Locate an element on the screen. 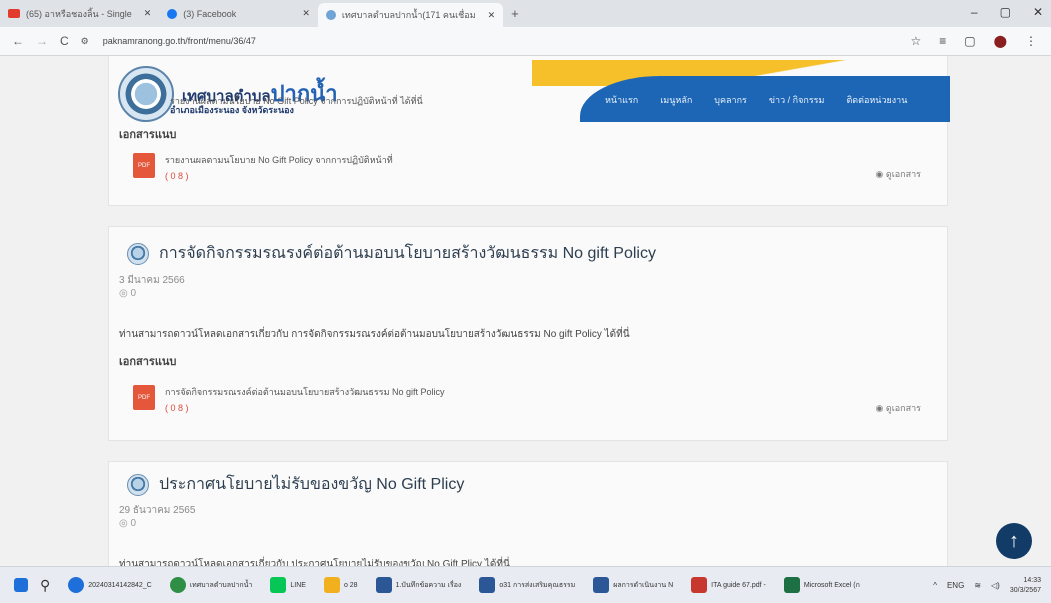  folder-icon is located at coordinates (331, 585).